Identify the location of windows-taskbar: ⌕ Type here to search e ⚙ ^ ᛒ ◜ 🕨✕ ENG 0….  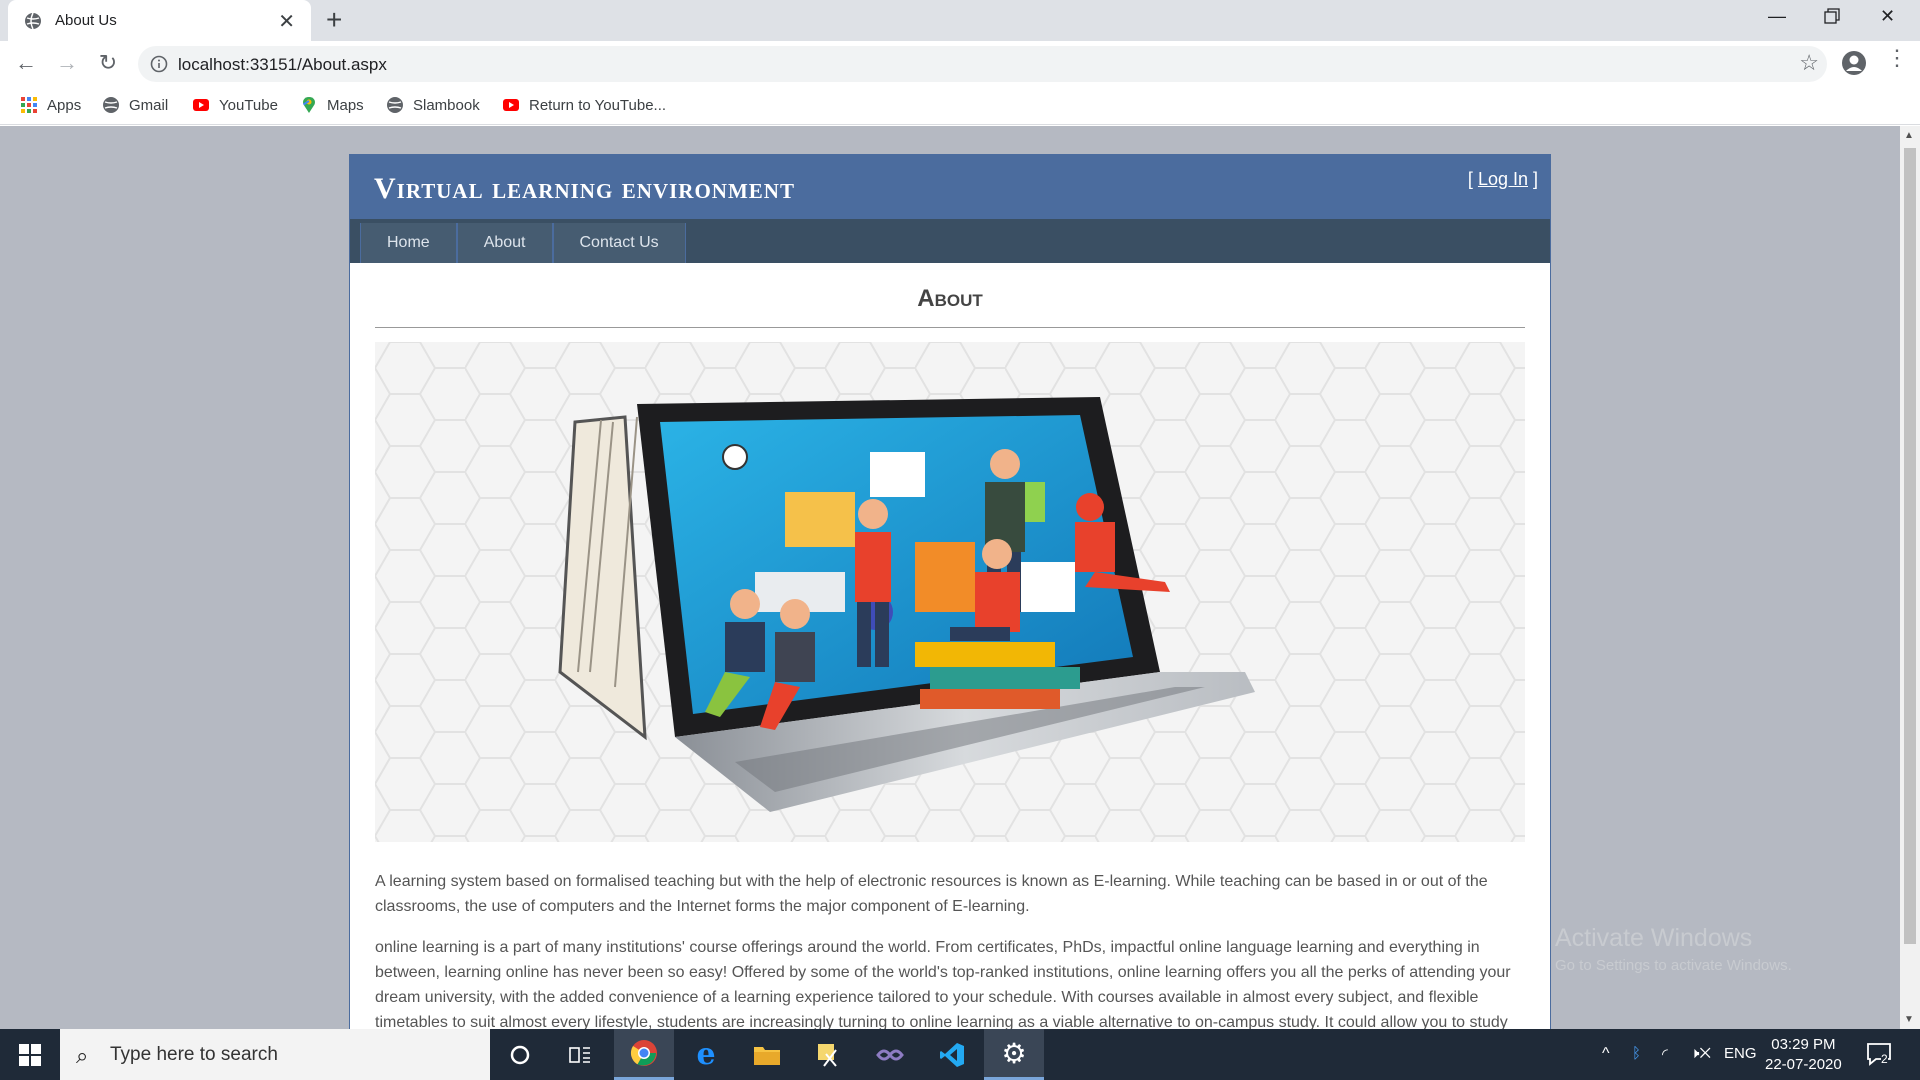
(960, 1054).